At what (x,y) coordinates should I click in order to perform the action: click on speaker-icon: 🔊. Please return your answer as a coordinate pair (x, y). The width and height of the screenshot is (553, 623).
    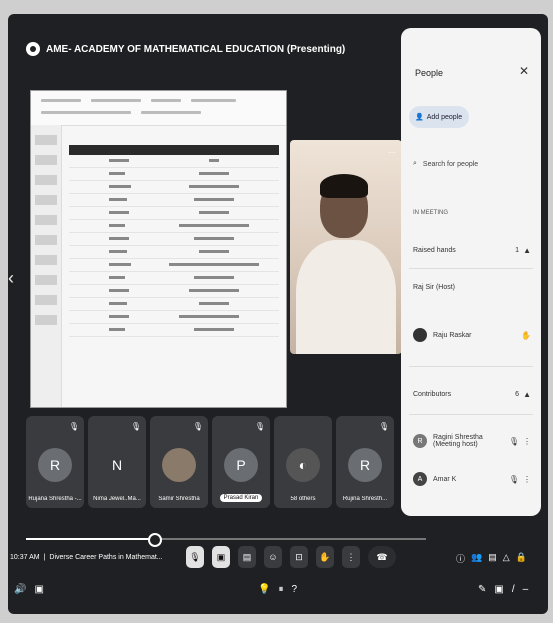
    Looking at the image, I should click on (20, 589).